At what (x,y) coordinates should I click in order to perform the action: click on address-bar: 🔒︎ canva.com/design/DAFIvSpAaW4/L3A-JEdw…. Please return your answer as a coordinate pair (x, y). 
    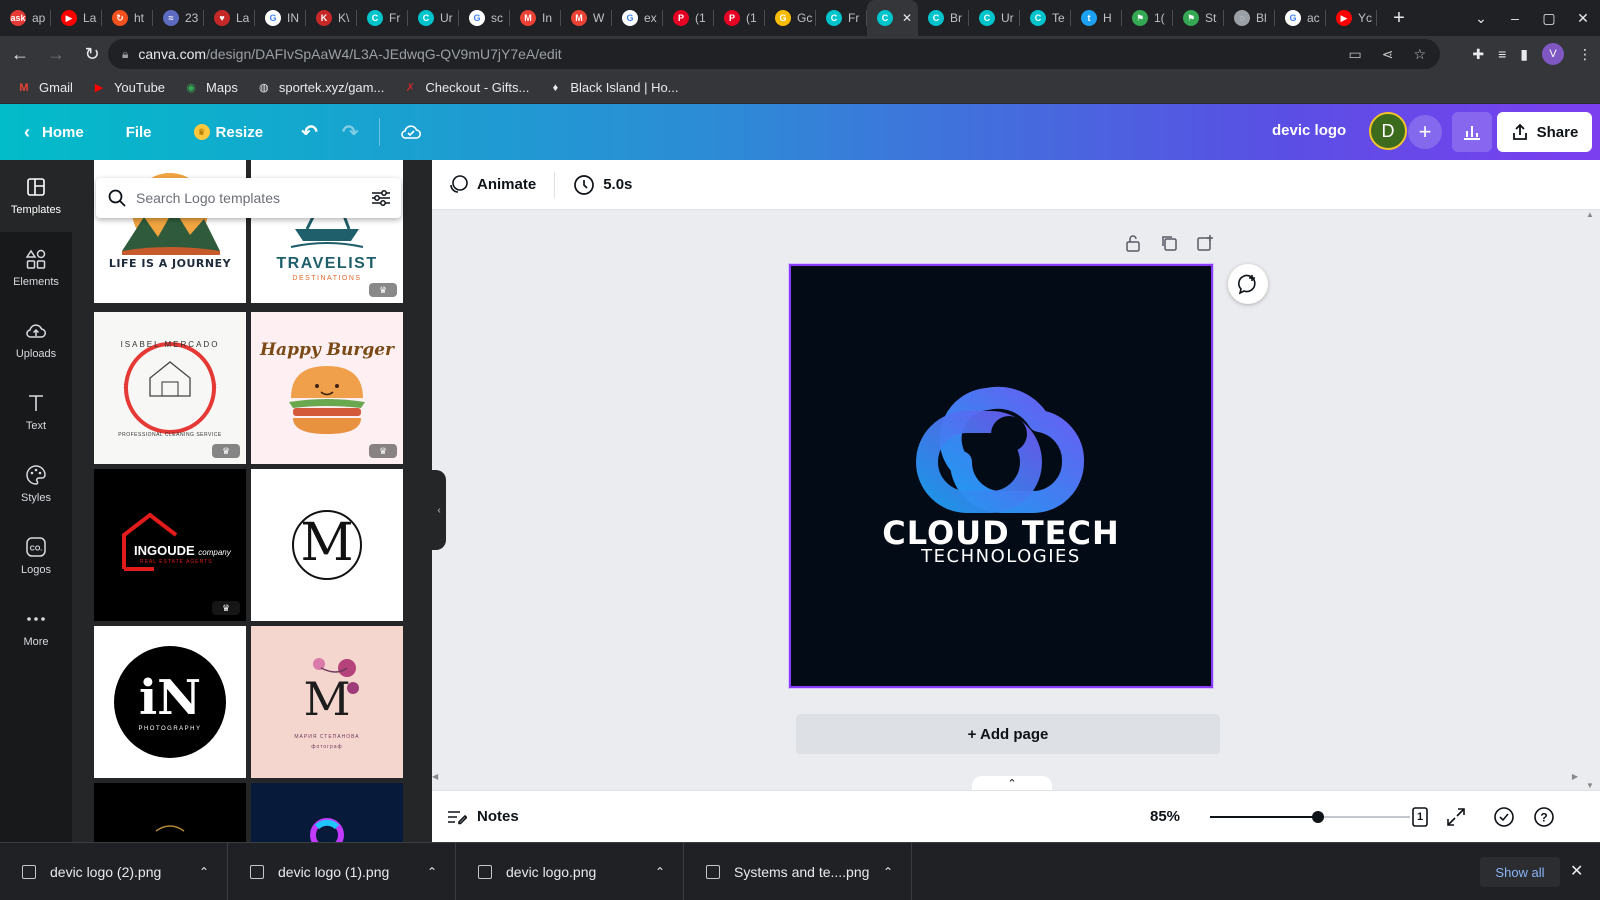
    Looking at the image, I should click on (774, 54).